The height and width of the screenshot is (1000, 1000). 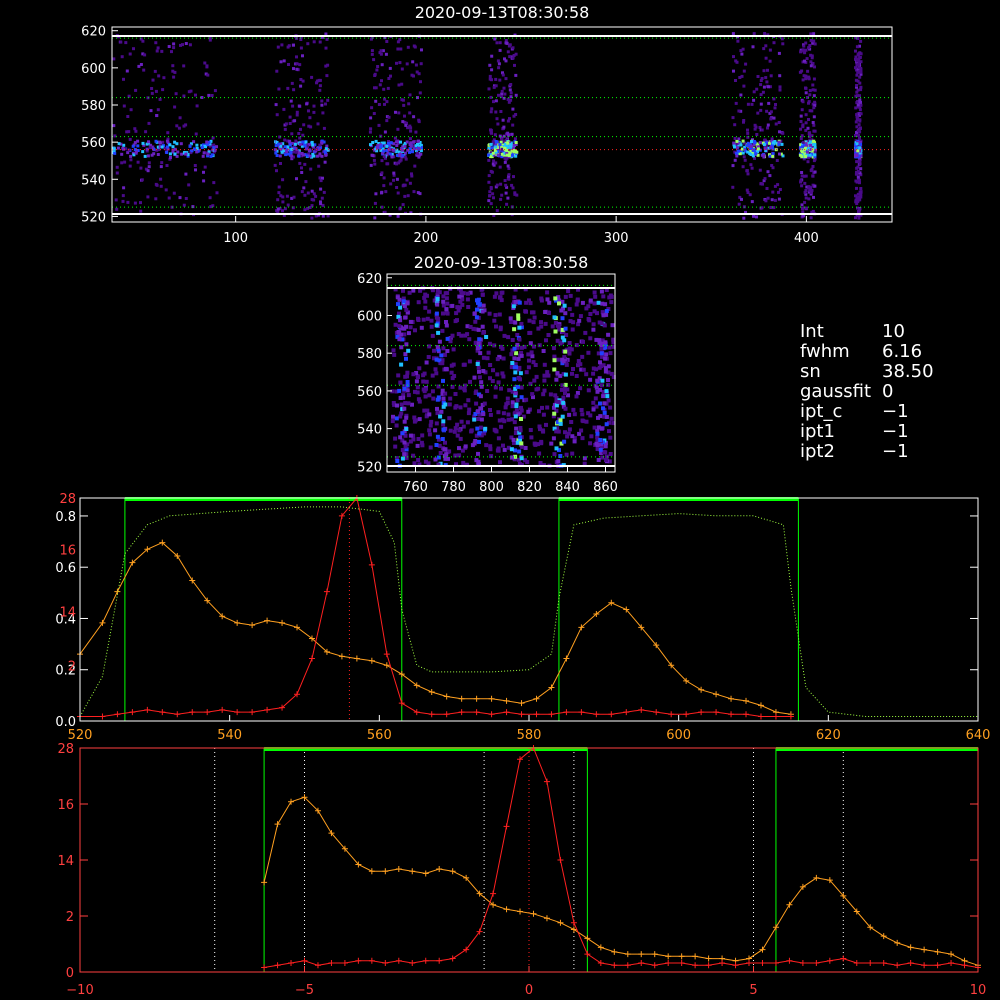 I want to click on x-tick-label: 540, so click(x=229, y=735).